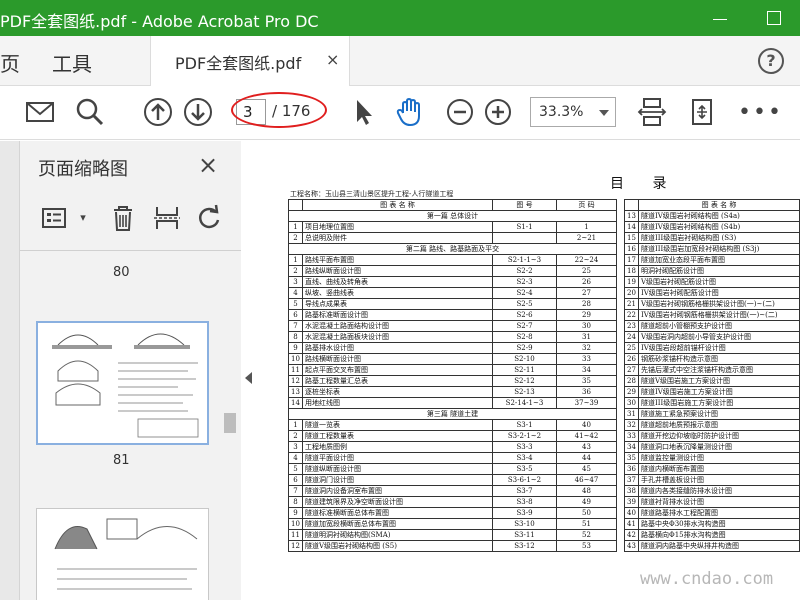 Image resolution: width=800 pixels, height=600 pixels. Describe the element at coordinates (586, 282) in the screenshot. I see `page-number: 26` at that location.